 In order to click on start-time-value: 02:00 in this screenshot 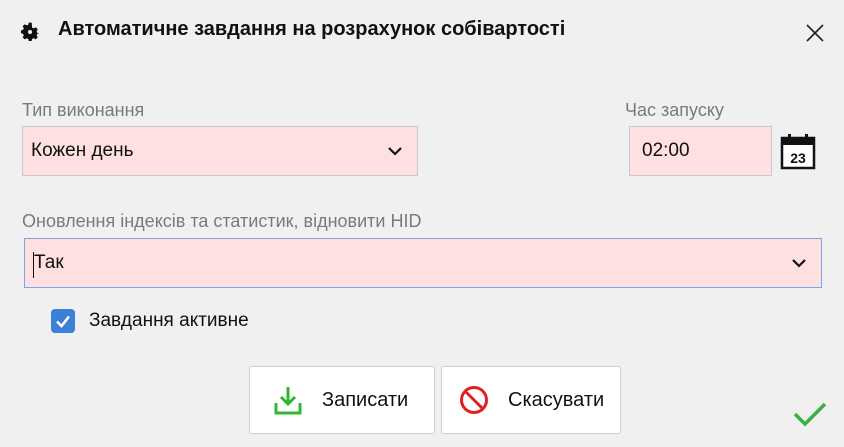, I will do `click(666, 150)`.